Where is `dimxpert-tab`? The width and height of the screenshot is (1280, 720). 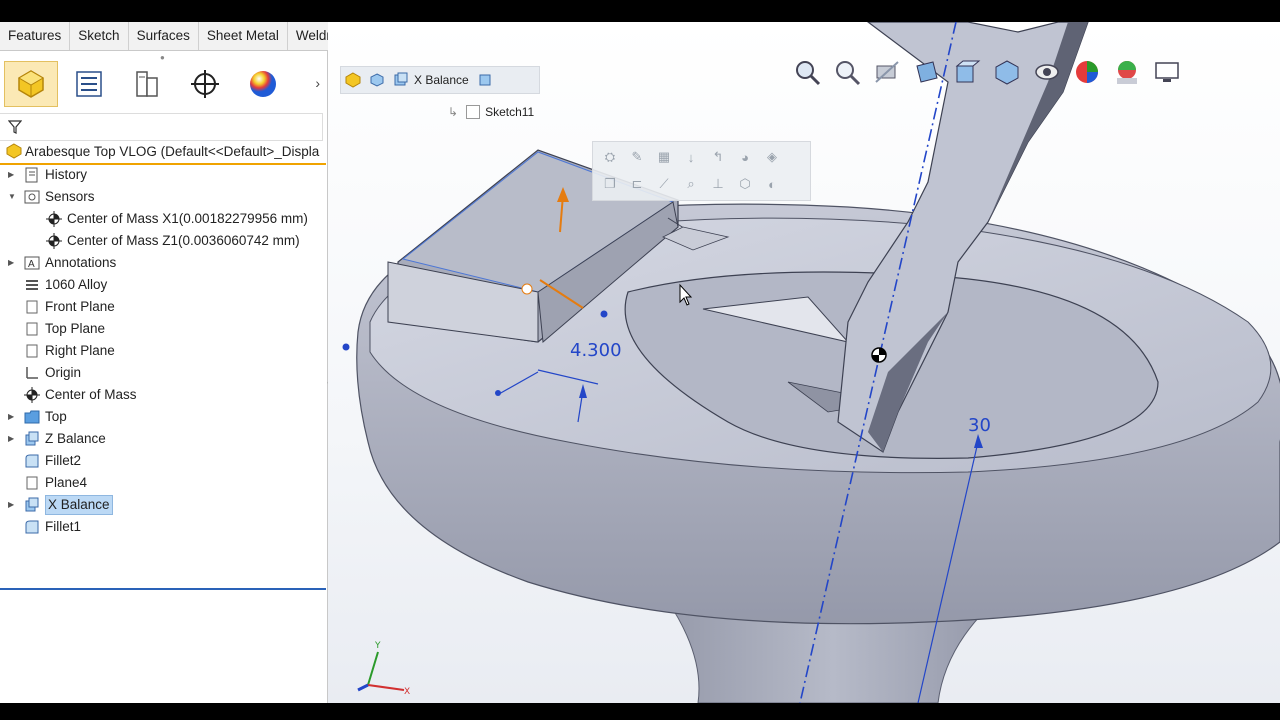 dimxpert-tab is located at coordinates (205, 84).